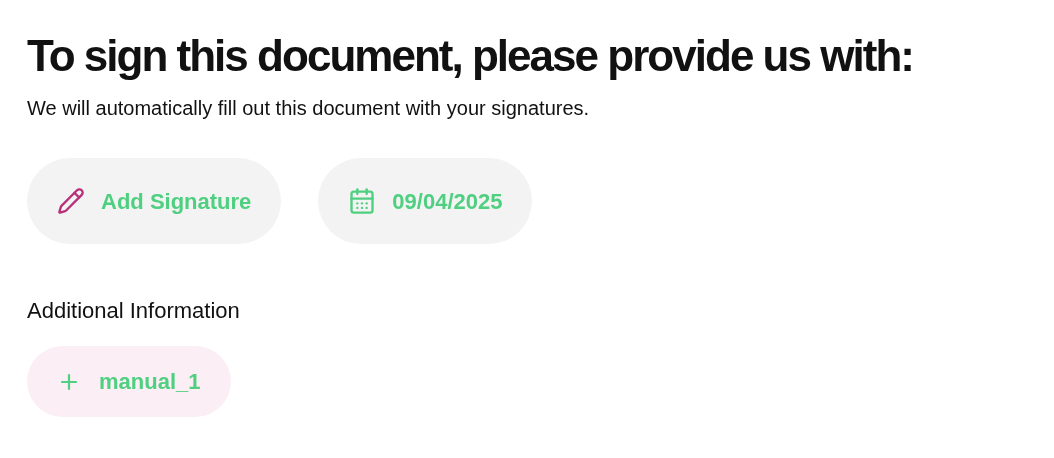 This screenshot has width=1054, height=458. What do you see at coordinates (154, 201) in the screenshot?
I see `add-signature-button: Add Signature` at bounding box center [154, 201].